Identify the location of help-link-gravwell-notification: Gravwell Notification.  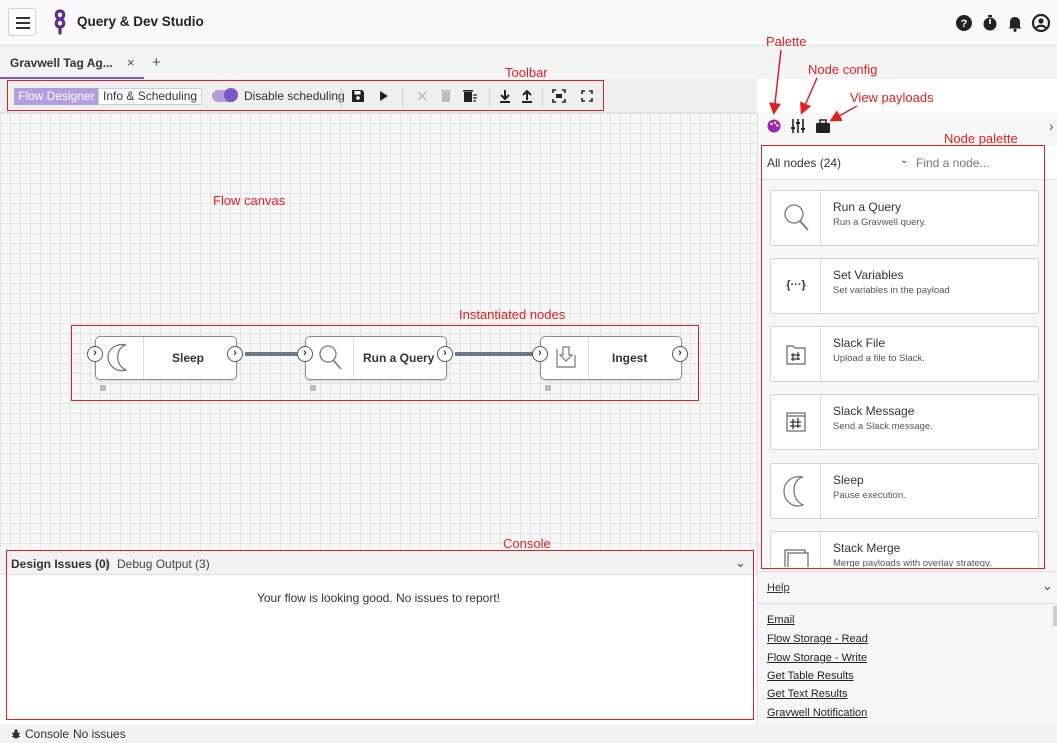
(817, 713).